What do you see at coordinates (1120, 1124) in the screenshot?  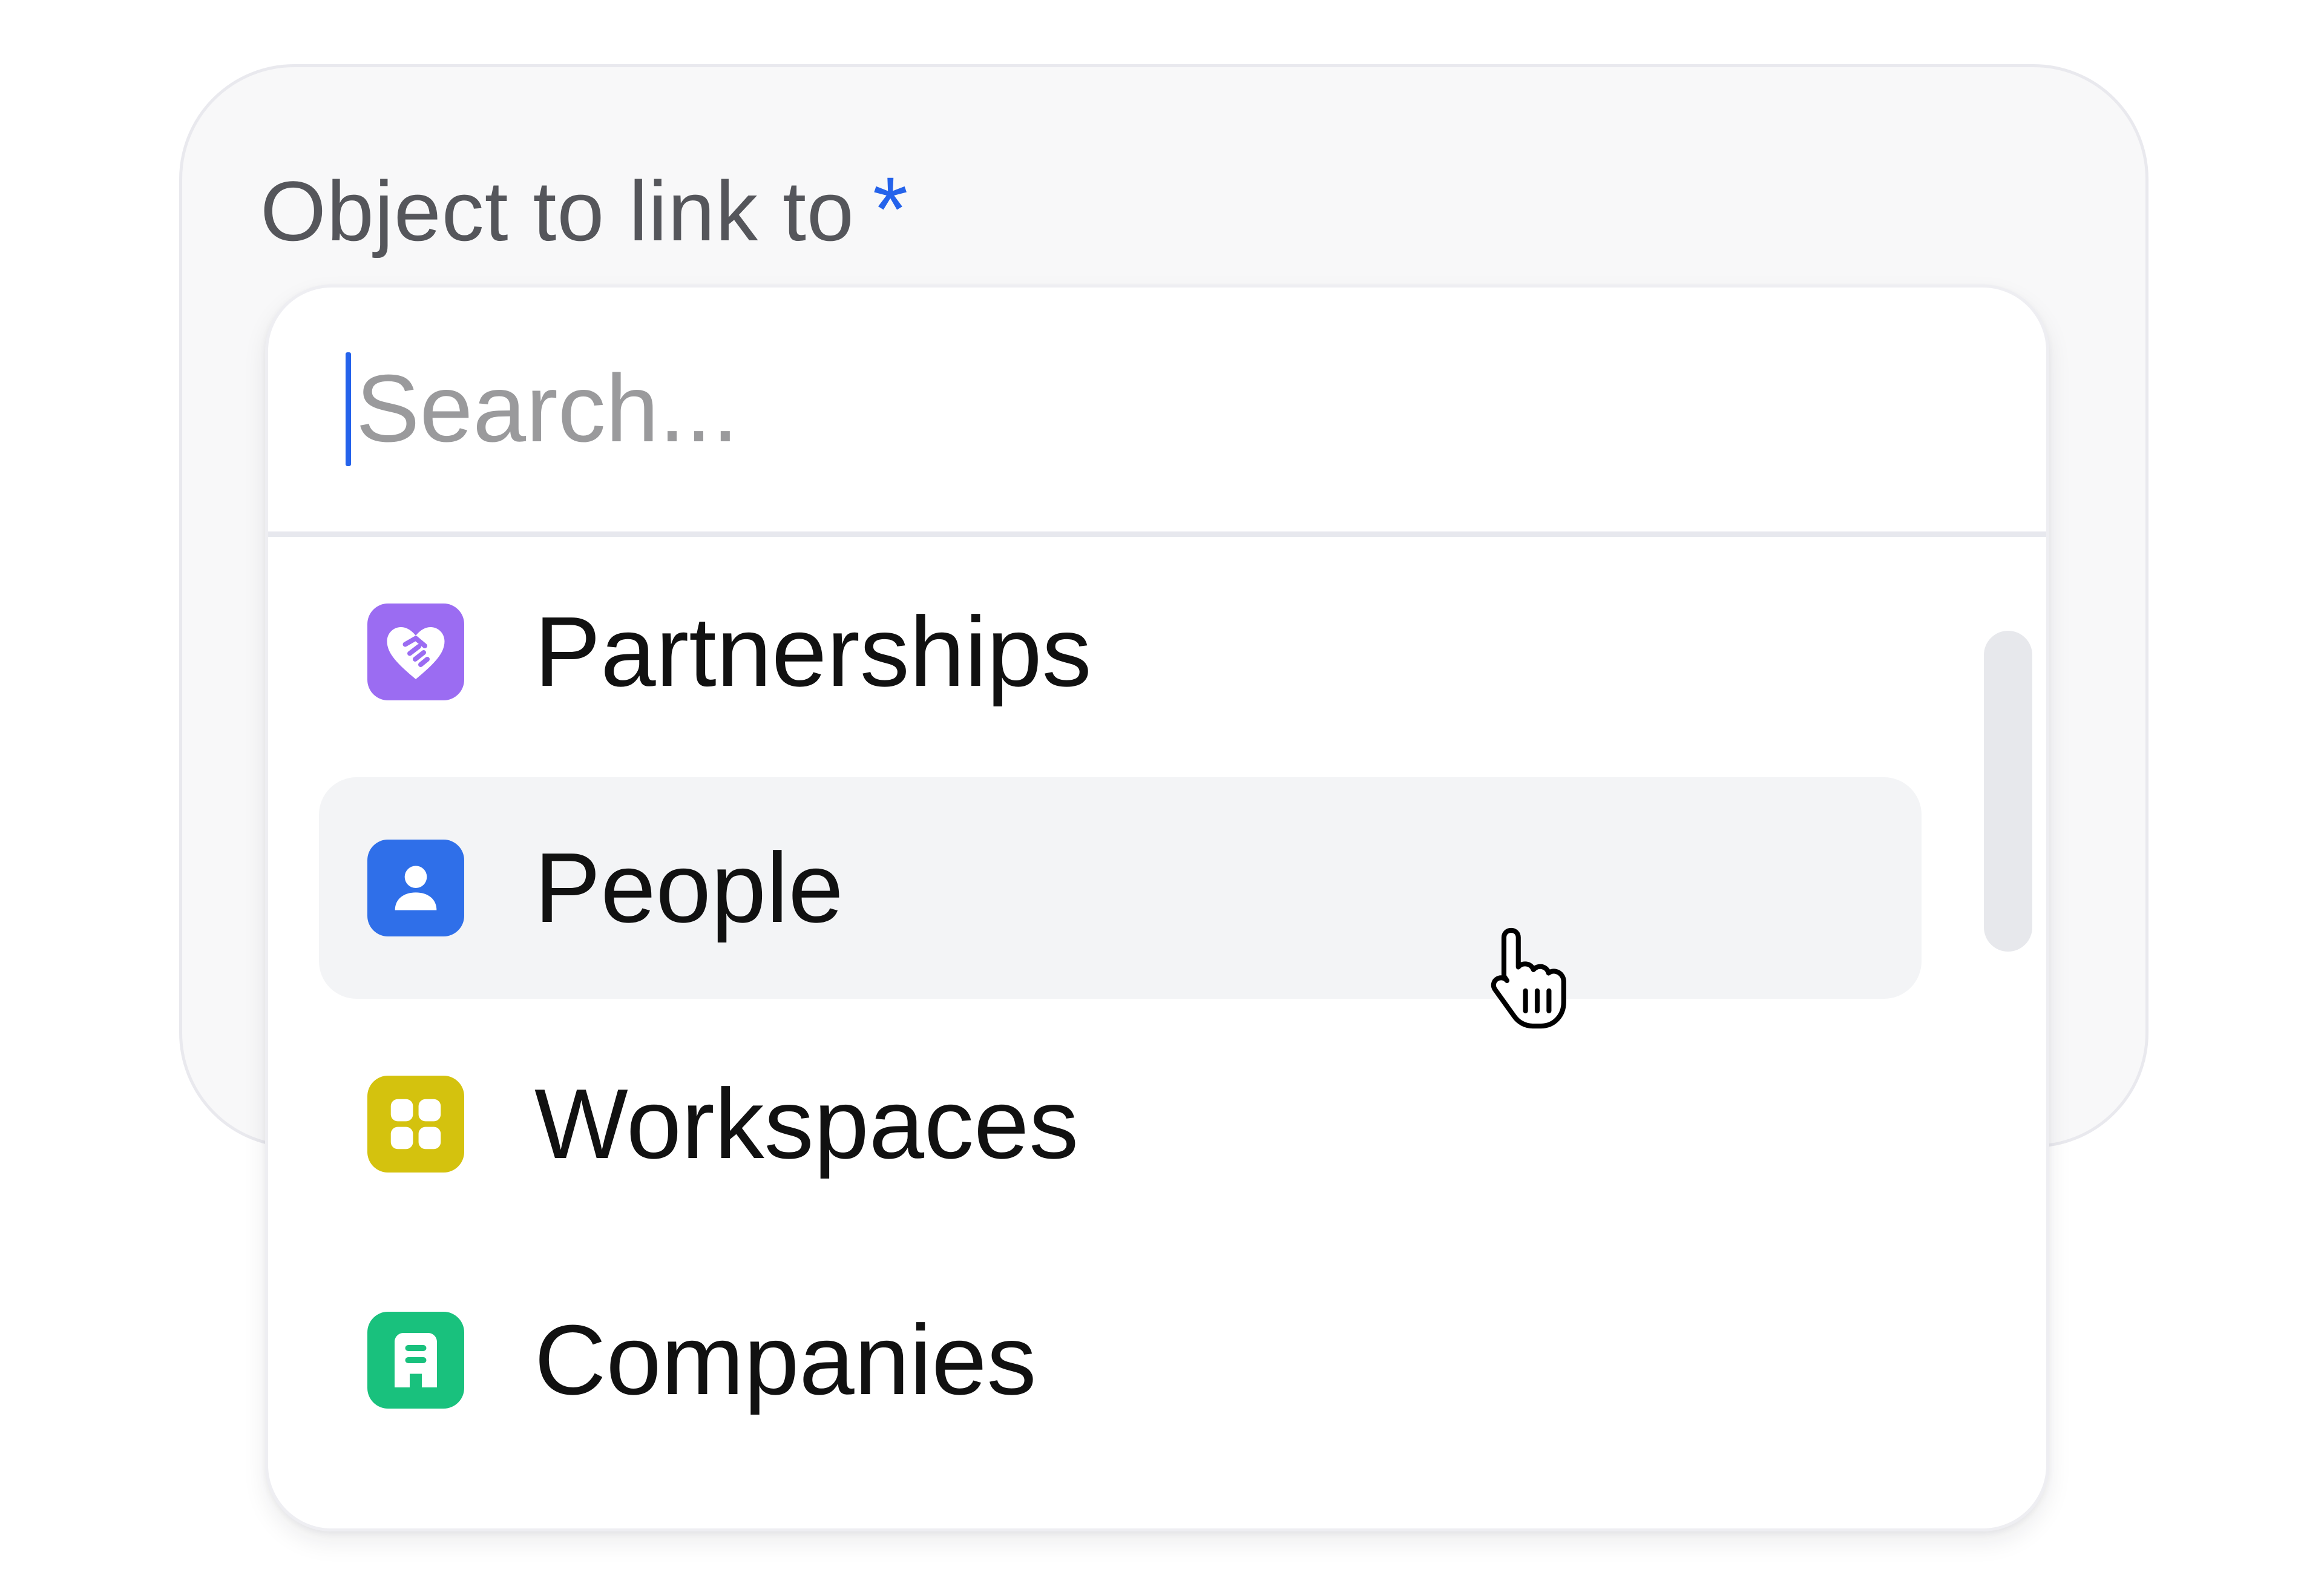 I see `option-workspaces: Workspaces` at bounding box center [1120, 1124].